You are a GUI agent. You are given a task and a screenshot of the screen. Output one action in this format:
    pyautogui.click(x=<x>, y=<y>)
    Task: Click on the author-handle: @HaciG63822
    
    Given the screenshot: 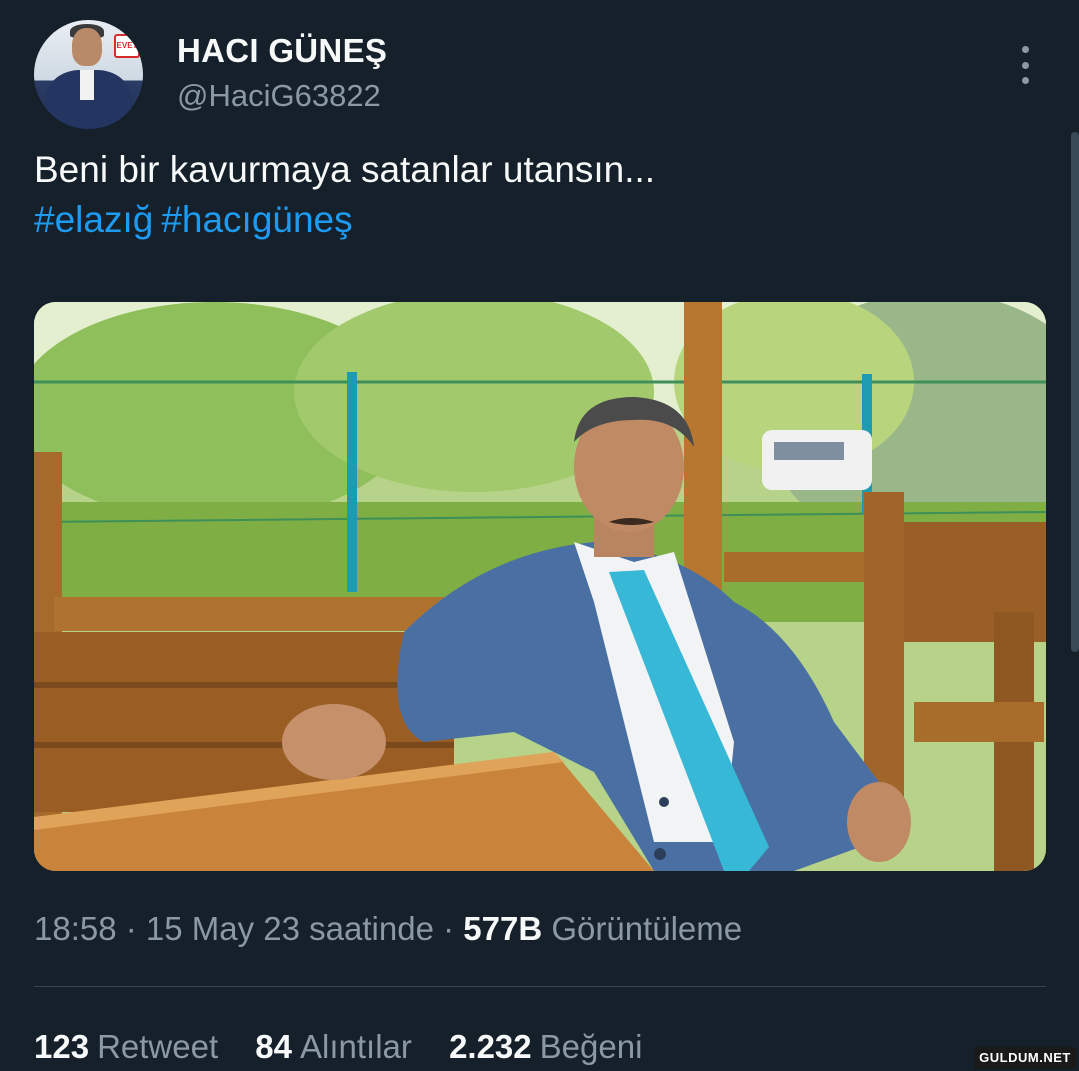 What is the action you would take?
    pyautogui.click(x=279, y=96)
    